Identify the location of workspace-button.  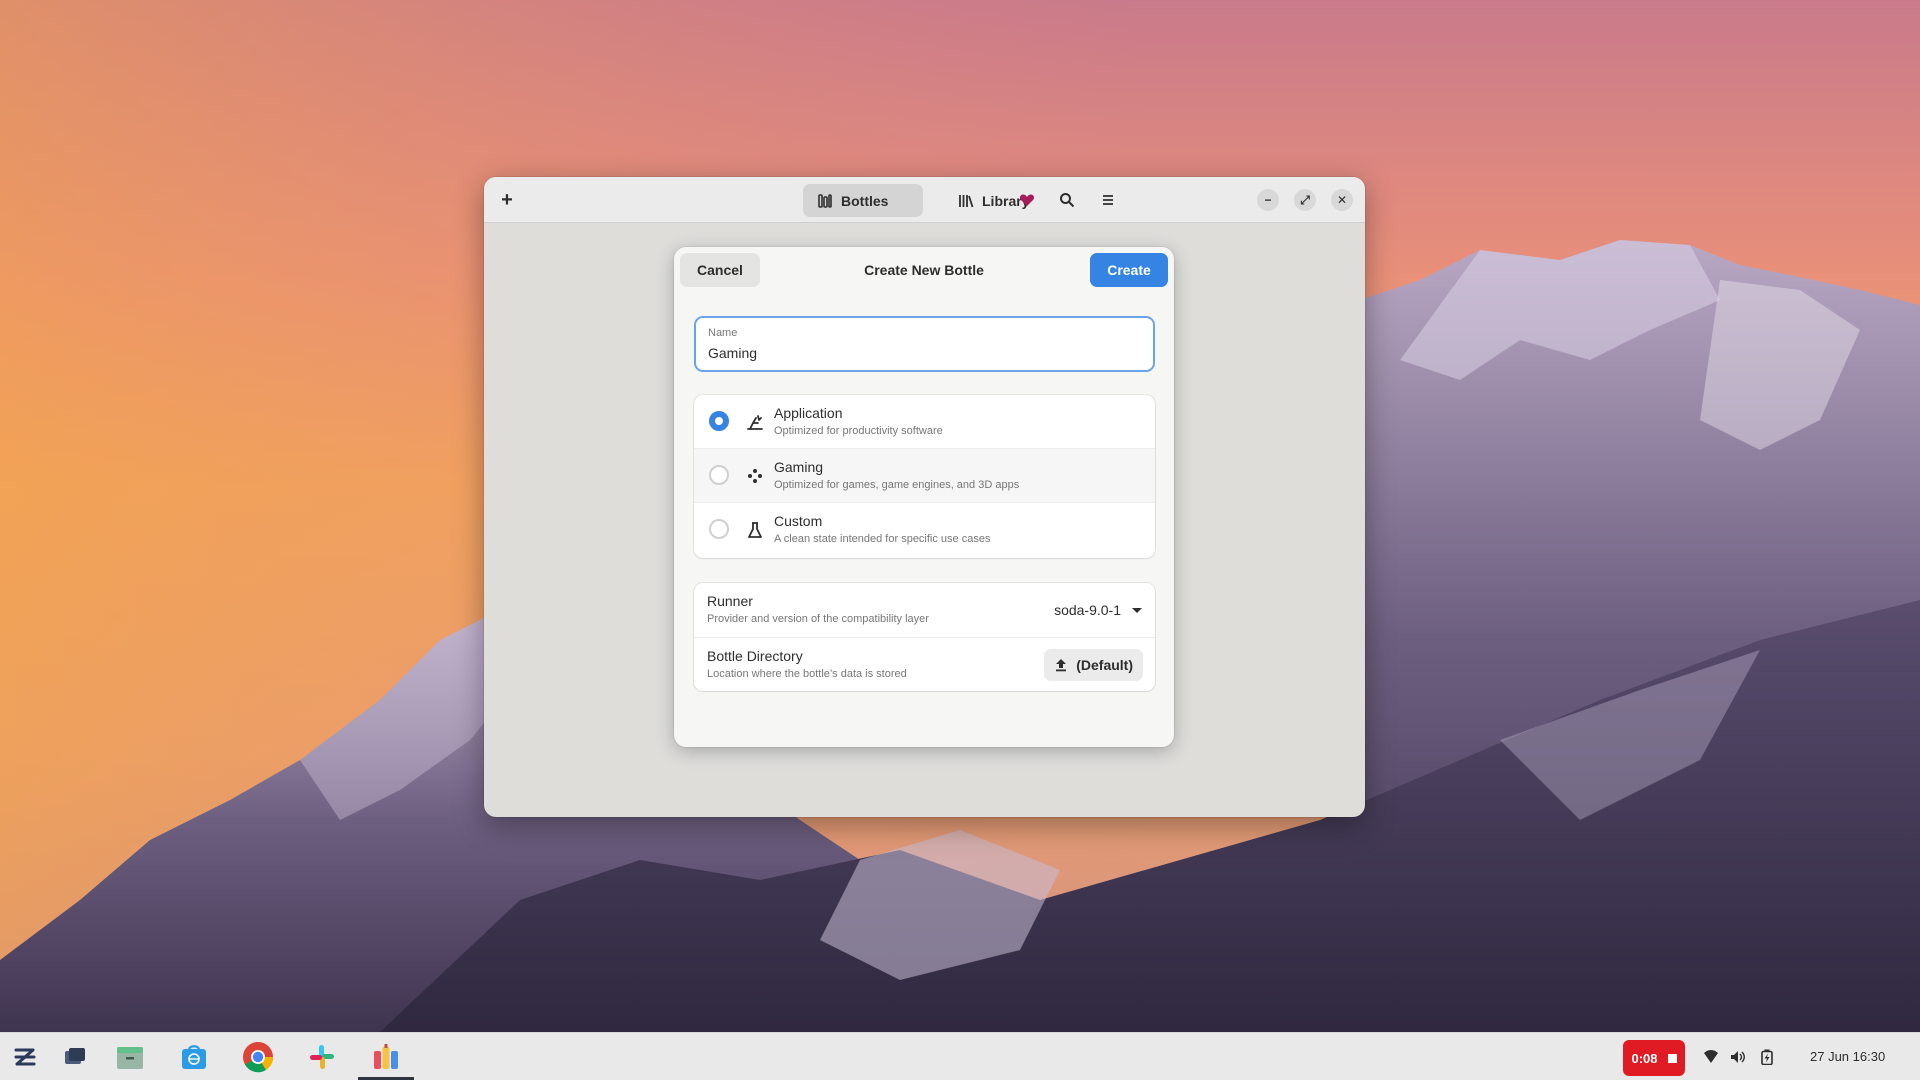
(75, 1057).